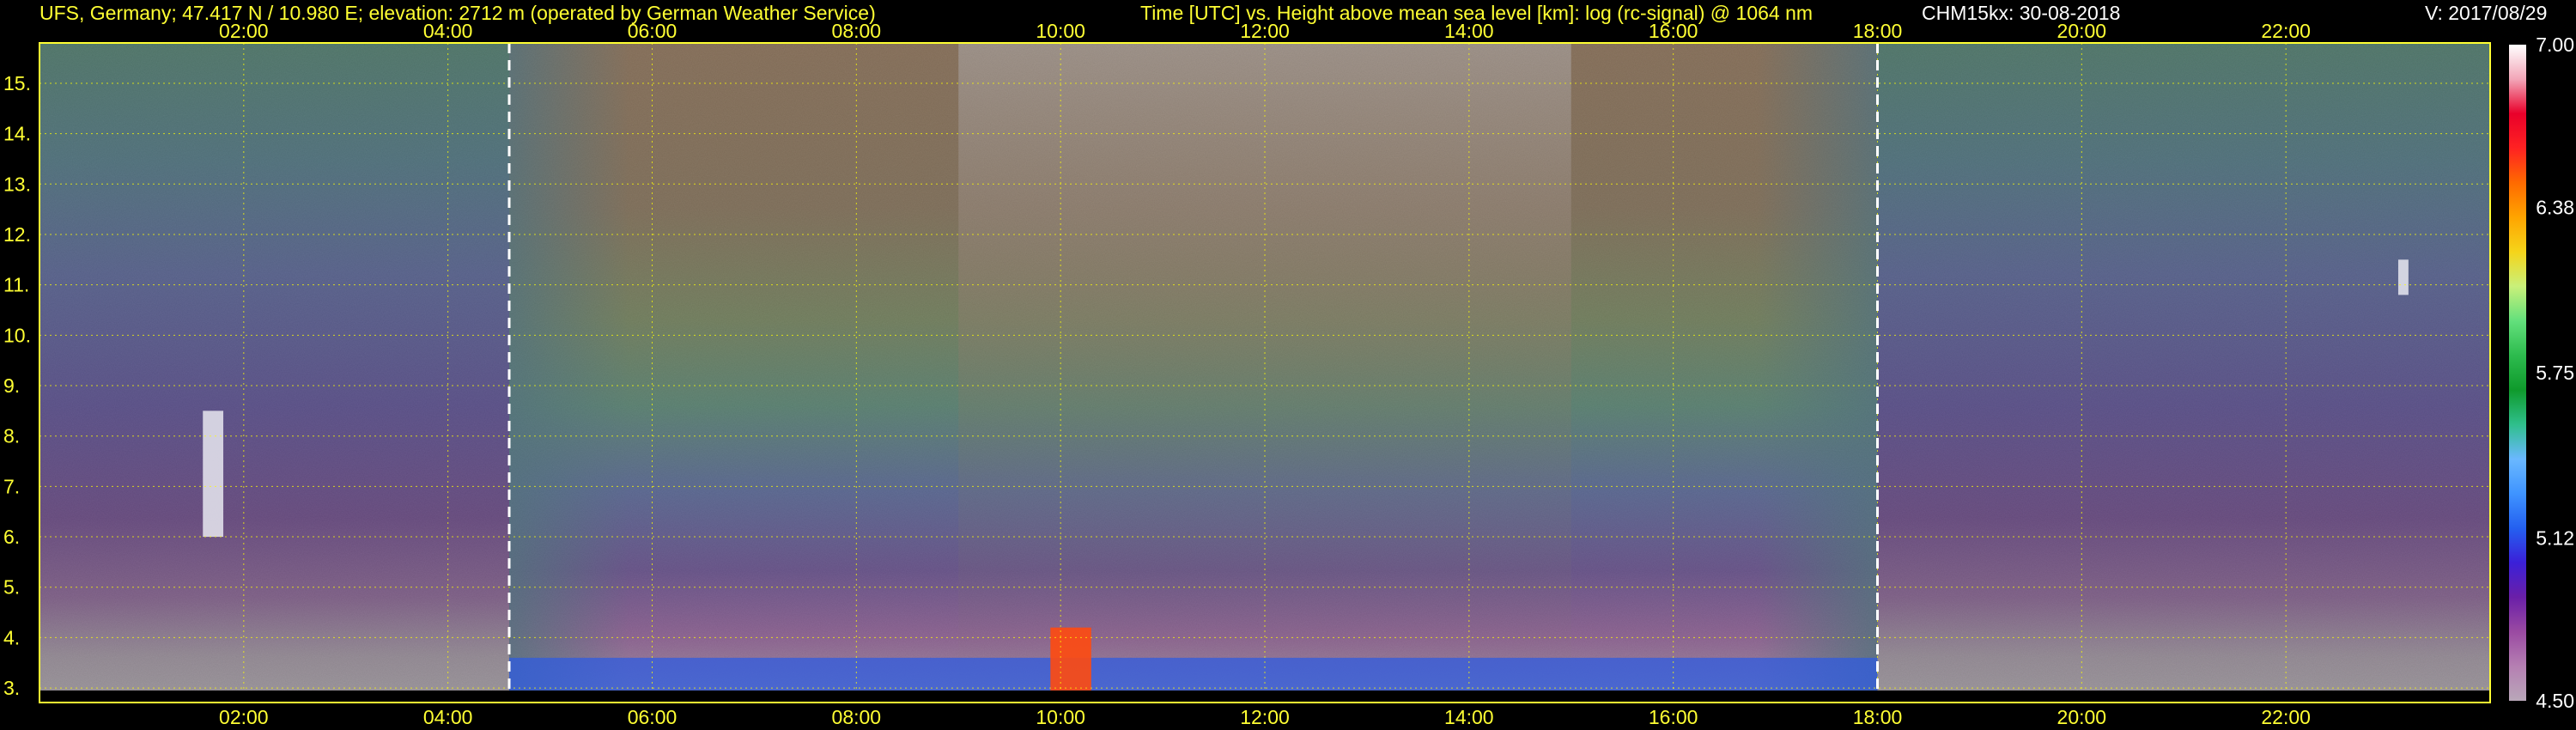 This screenshot has height=730, width=2576. I want to click on y-tick-label: 5., so click(11, 587).